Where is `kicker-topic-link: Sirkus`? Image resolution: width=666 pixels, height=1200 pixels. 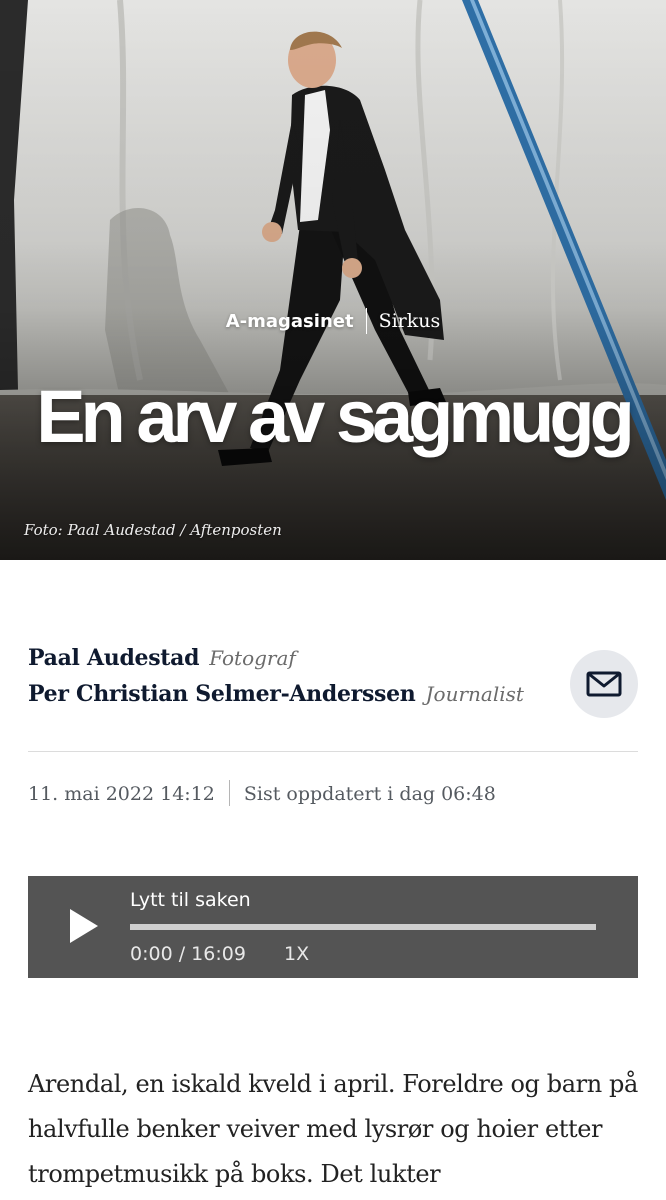
kicker-topic-link: Sirkus is located at coordinates (410, 321).